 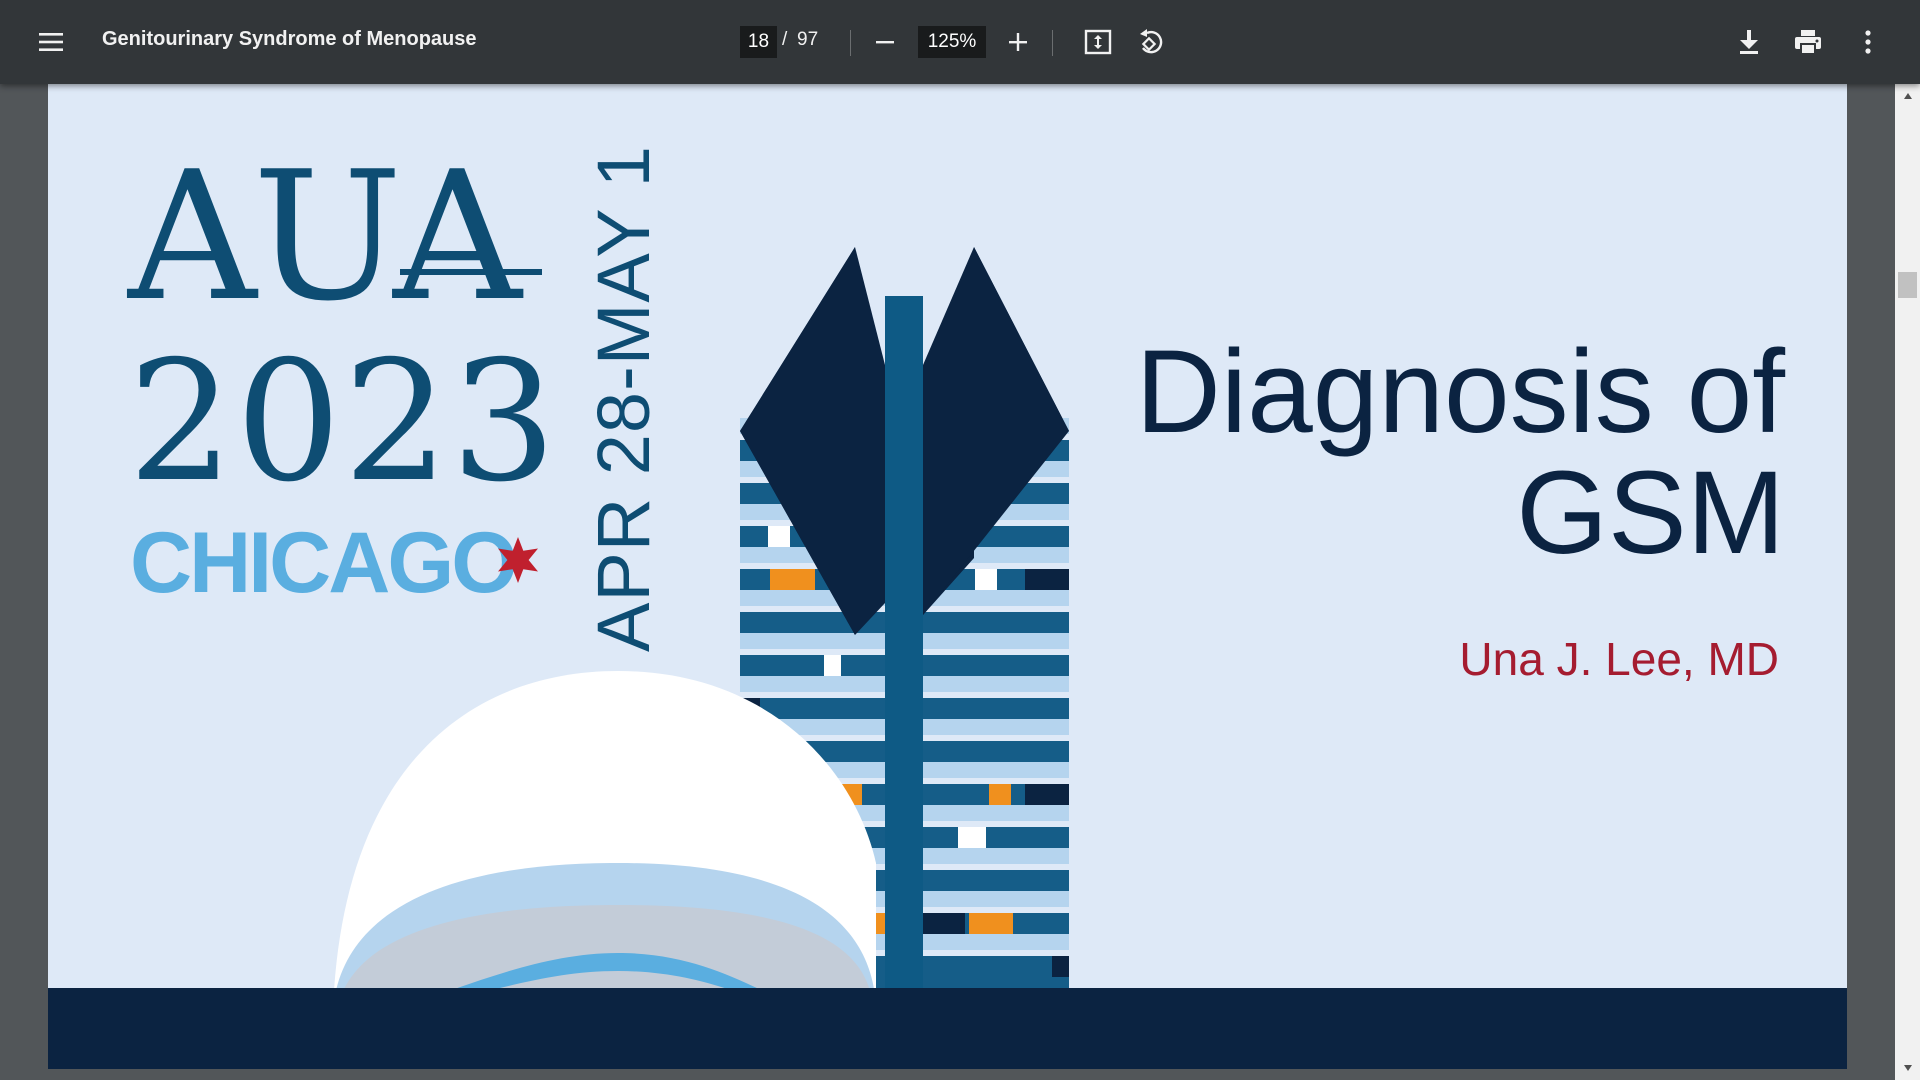 I want to click on rotate-button, so click(x=1151, y=42).